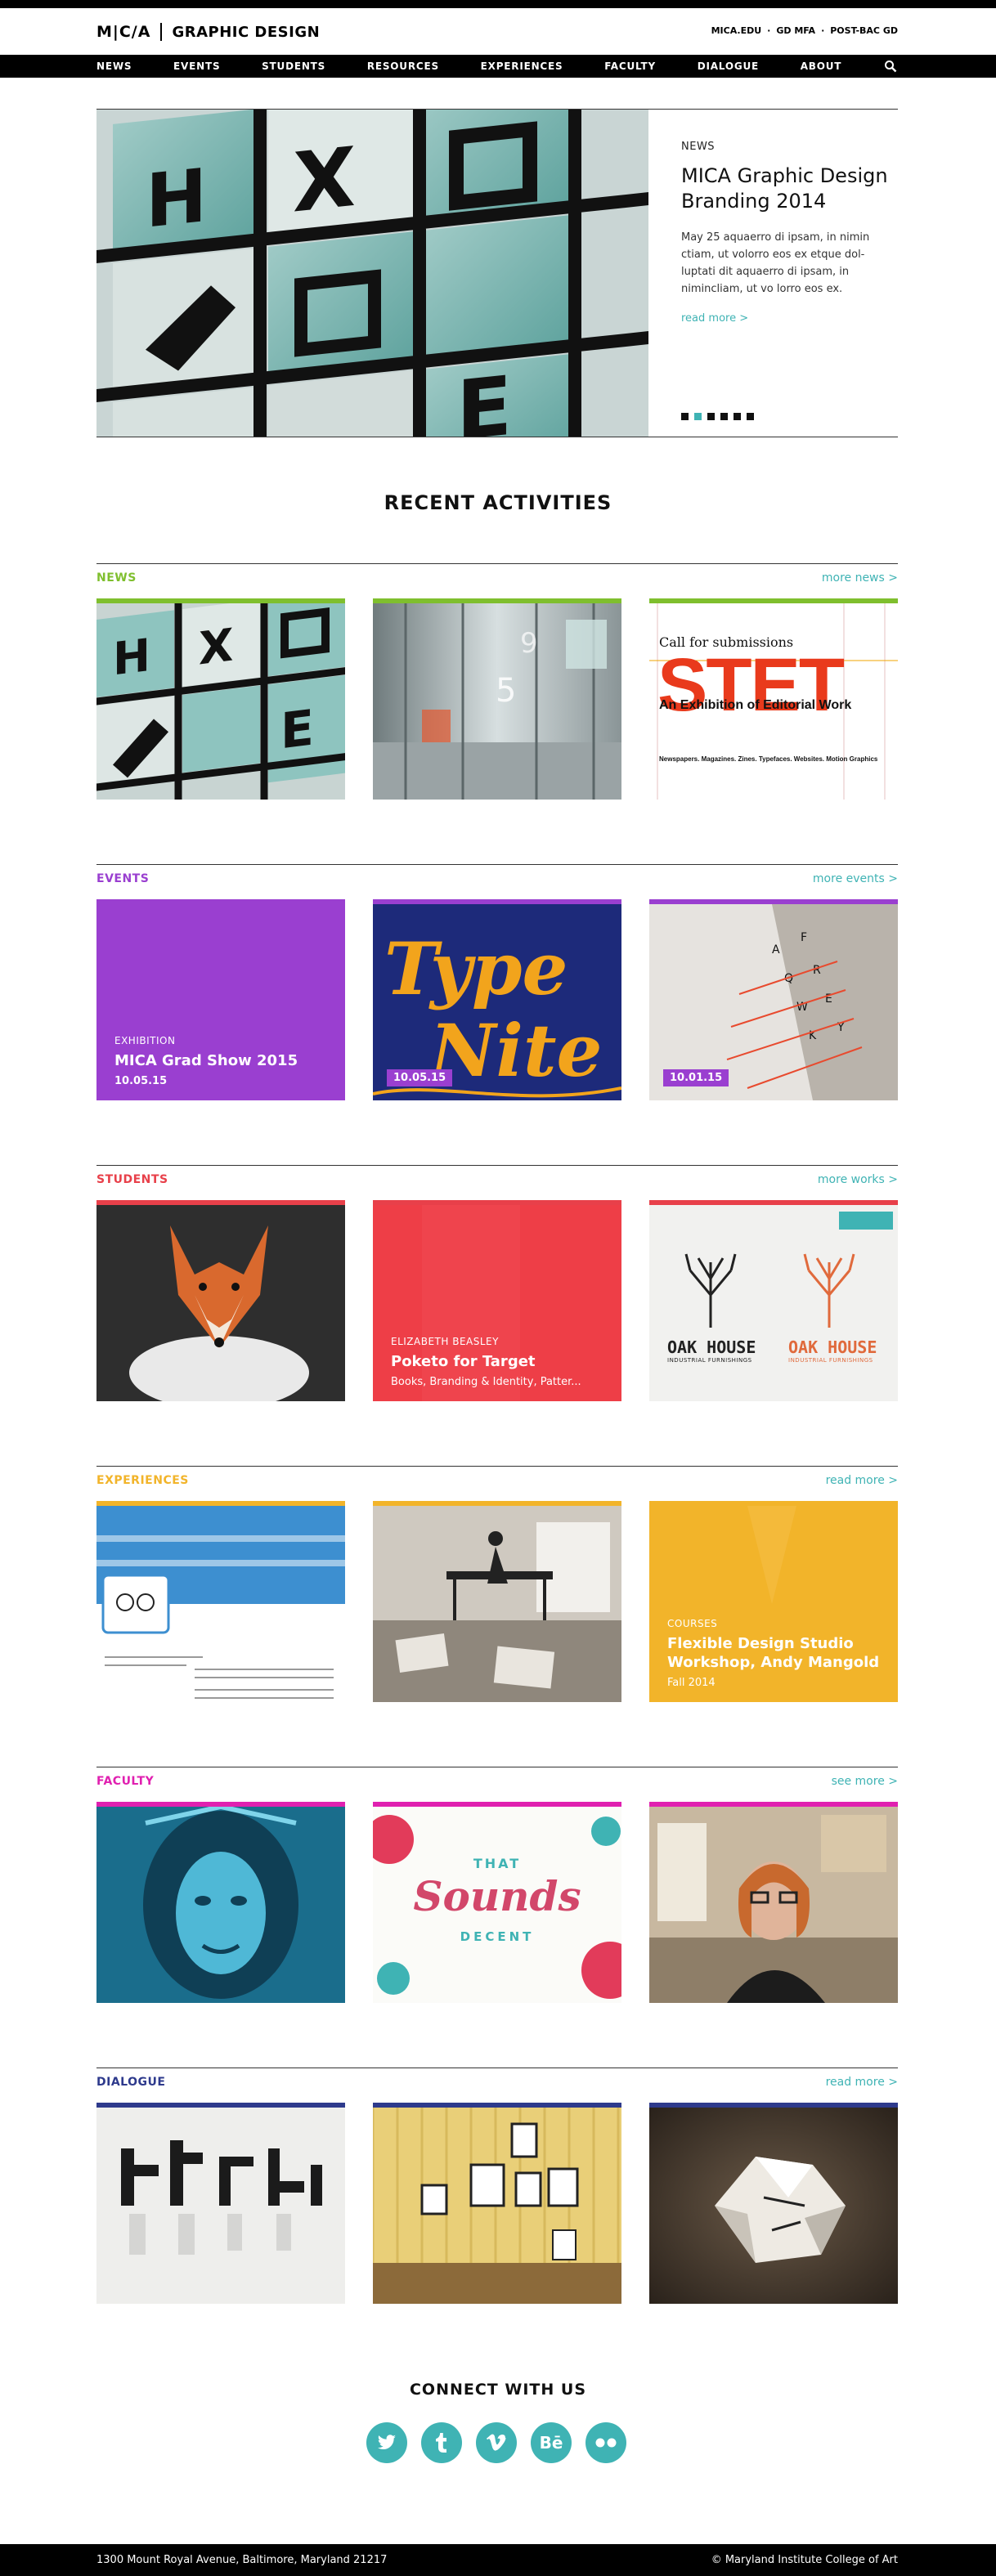 The width and height of the screenshot is (996, 2576). I want to click on more-events-link: more events >, so click(856, 878).